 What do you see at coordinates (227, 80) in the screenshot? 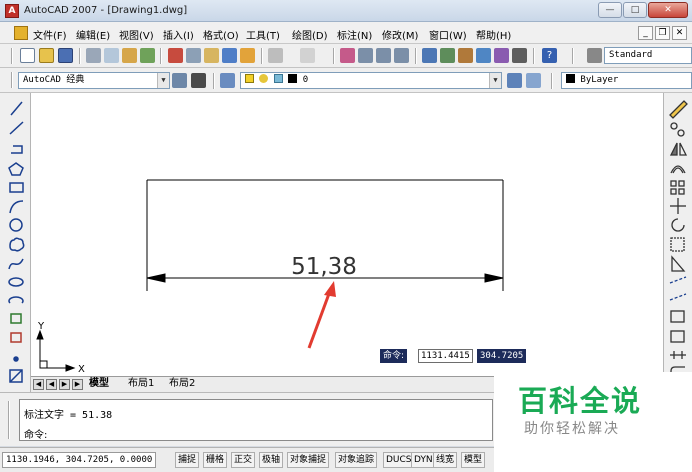
I see `layer-manager-icon` at bounding box center [227, 80].